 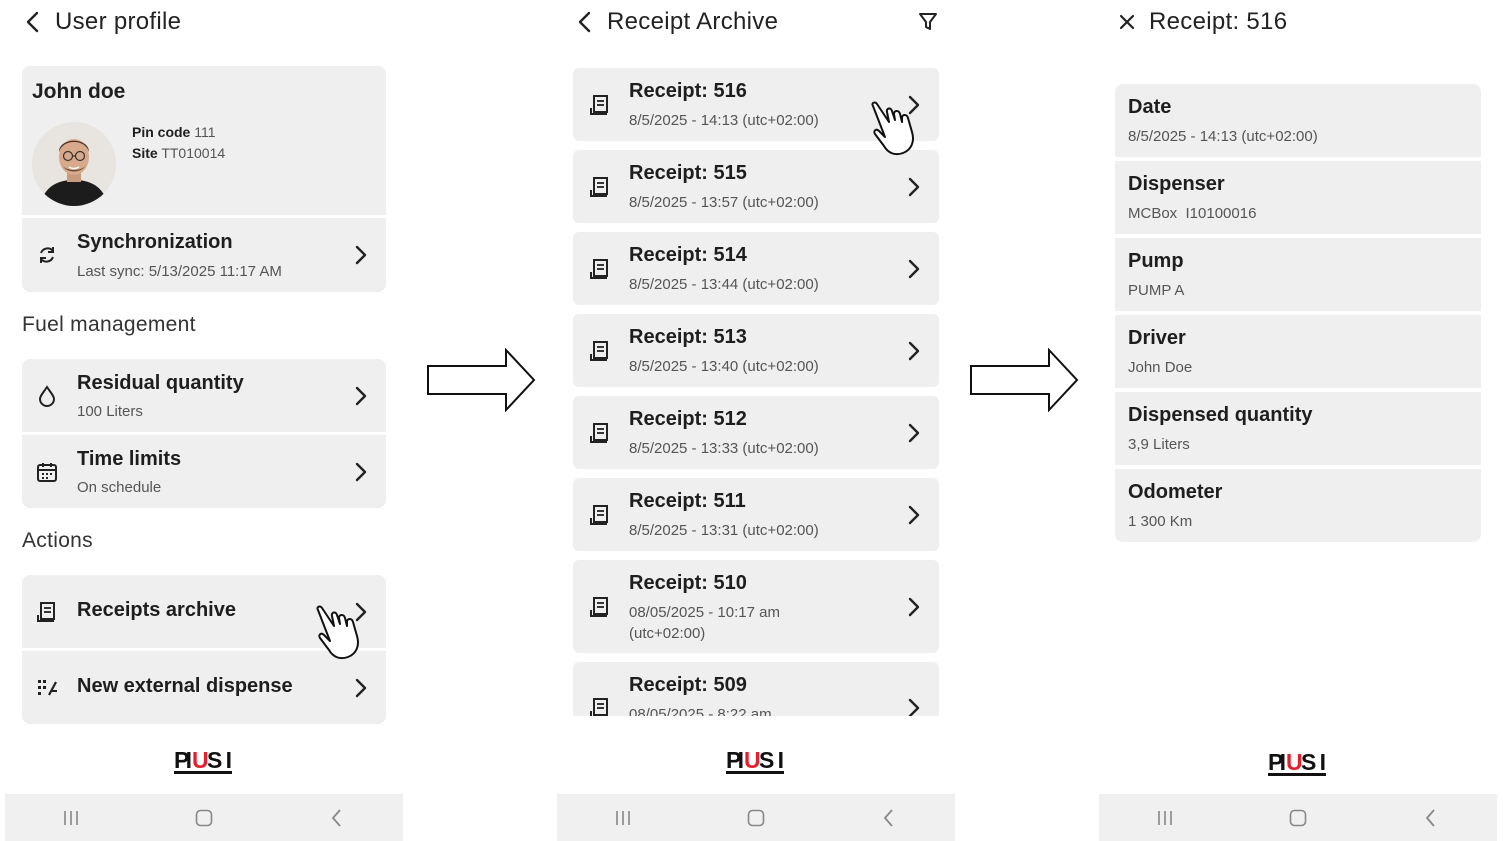 I want to click on detail-label: Dispenser, so click(x=1176, y=184).